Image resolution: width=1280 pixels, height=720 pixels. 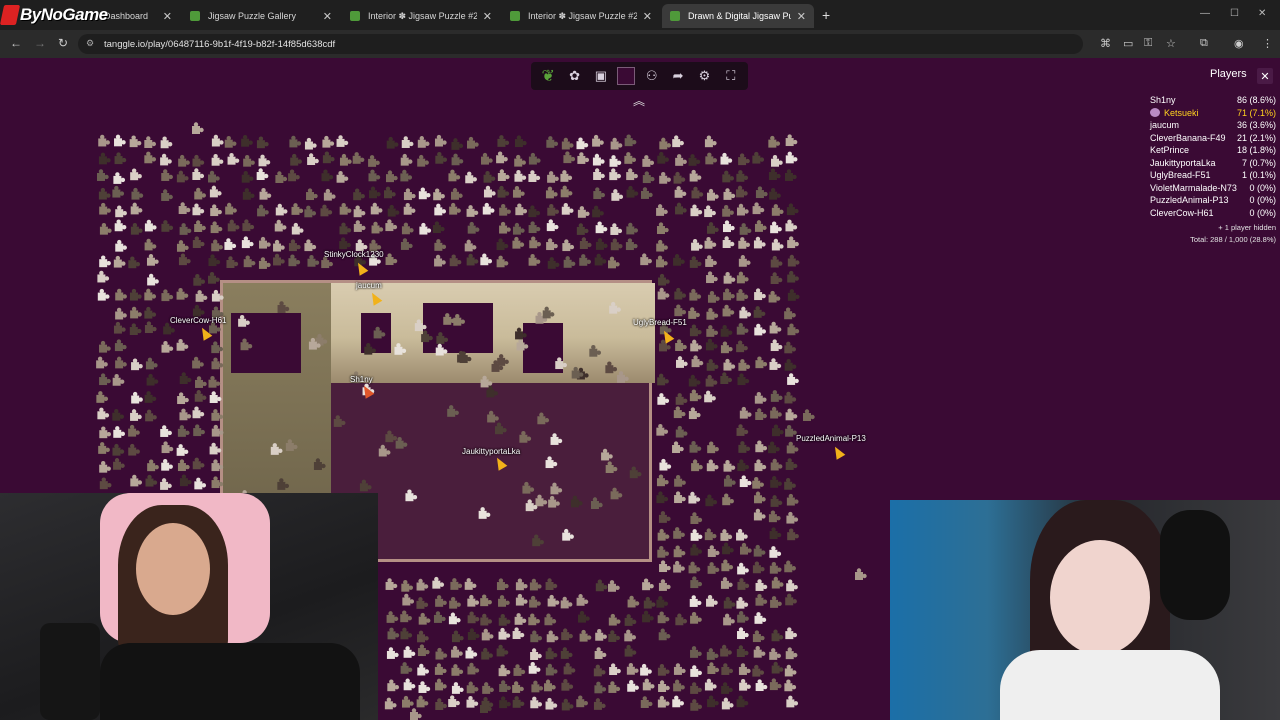 I want to click on players-title: Players, so click(x=1228, y=74).